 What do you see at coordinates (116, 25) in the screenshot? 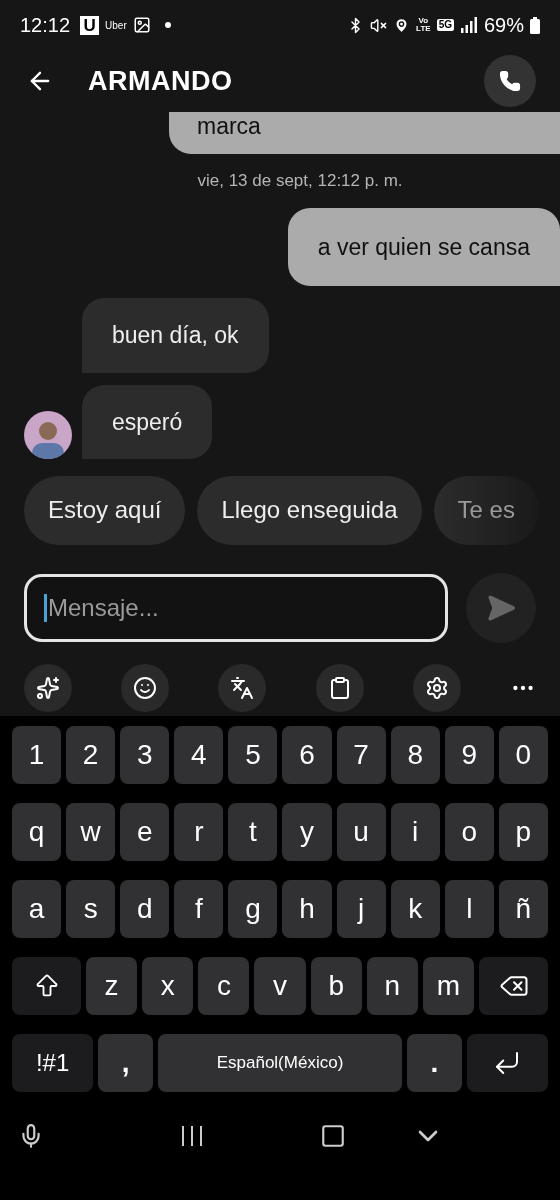
I see `app-label: Uber` at bounding box center [116, 25].